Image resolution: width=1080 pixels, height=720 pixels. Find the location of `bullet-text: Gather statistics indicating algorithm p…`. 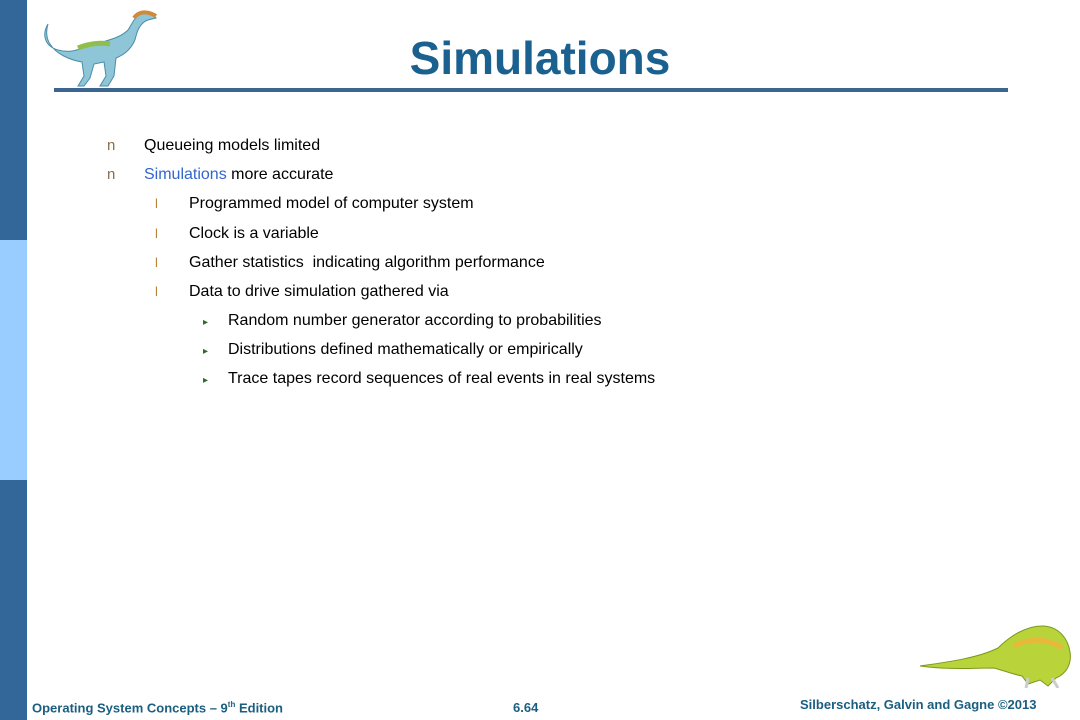

bullet-text: Gather statistics indicating algorithm p… is located at coordinates (367, 262).